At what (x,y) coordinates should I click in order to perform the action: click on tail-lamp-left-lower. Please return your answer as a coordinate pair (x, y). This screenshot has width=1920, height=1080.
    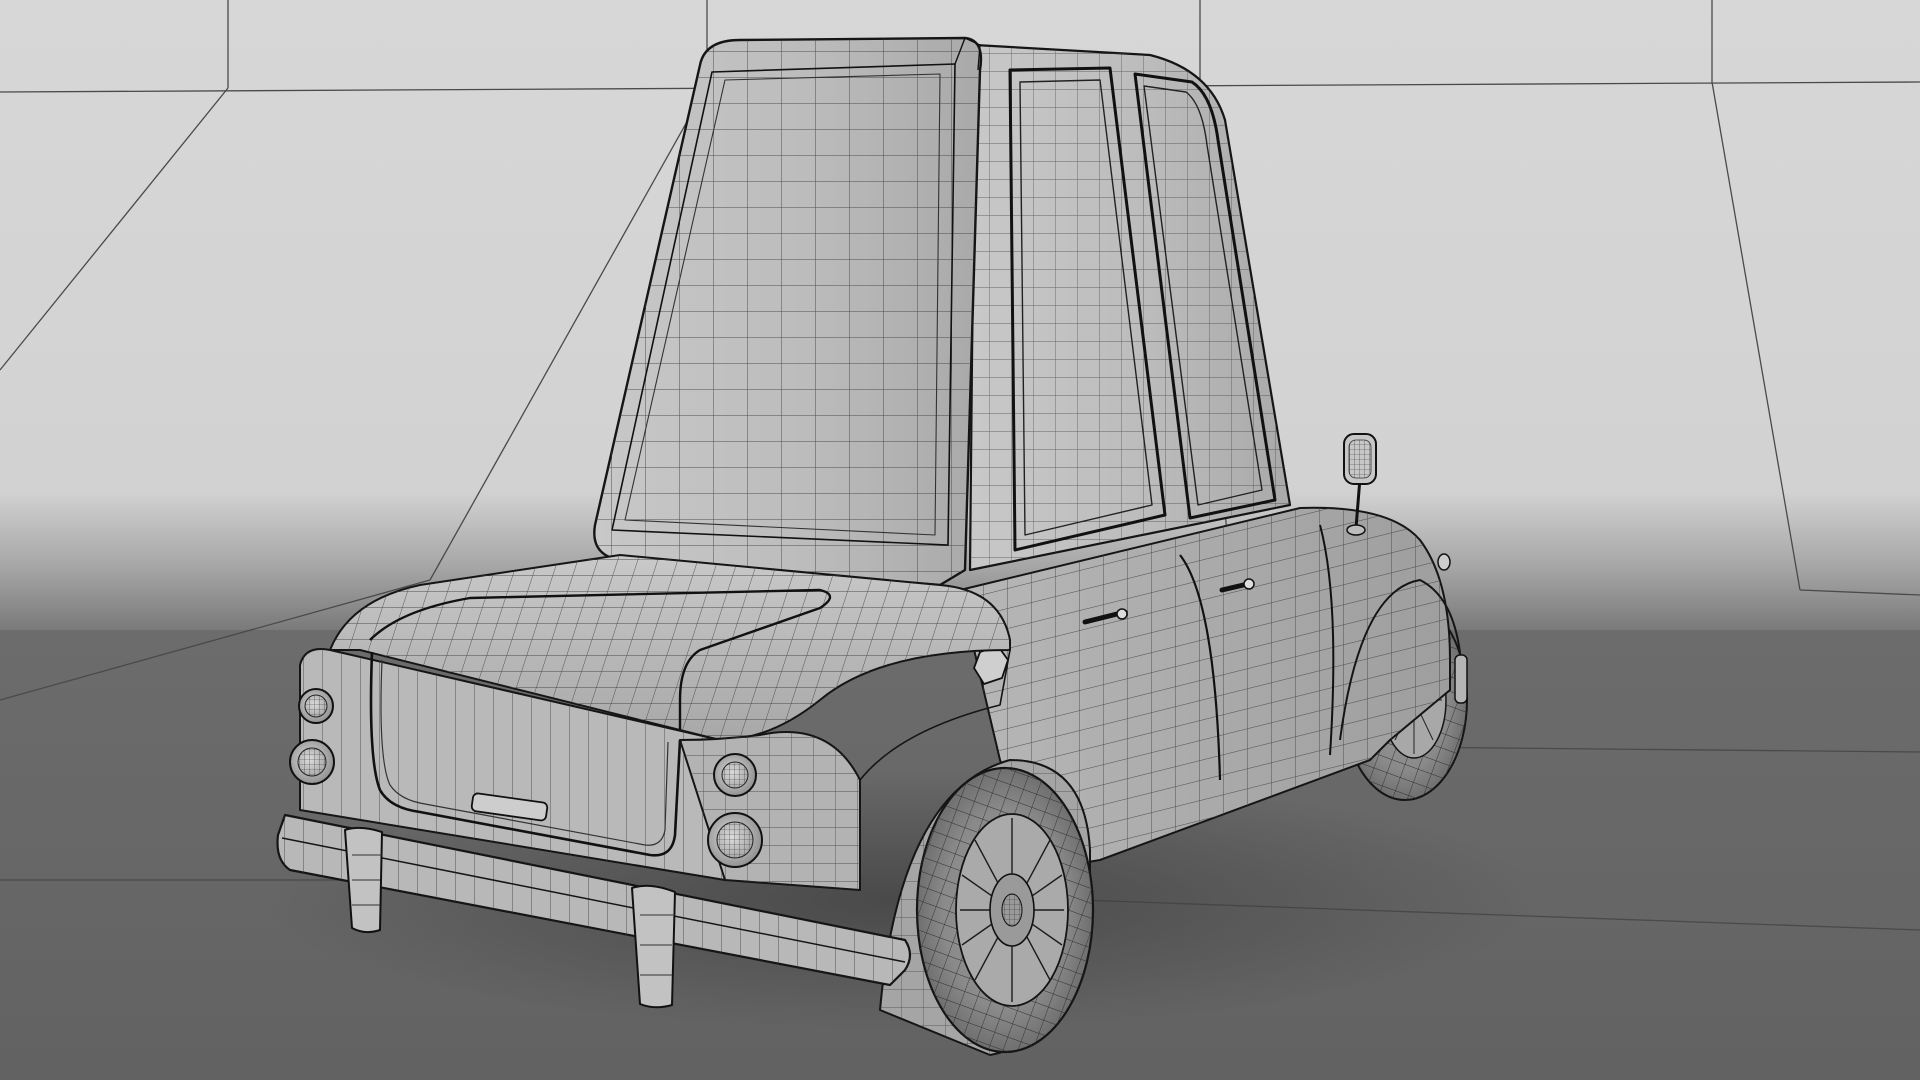
    Looking at the image, I should click on (312, 762).